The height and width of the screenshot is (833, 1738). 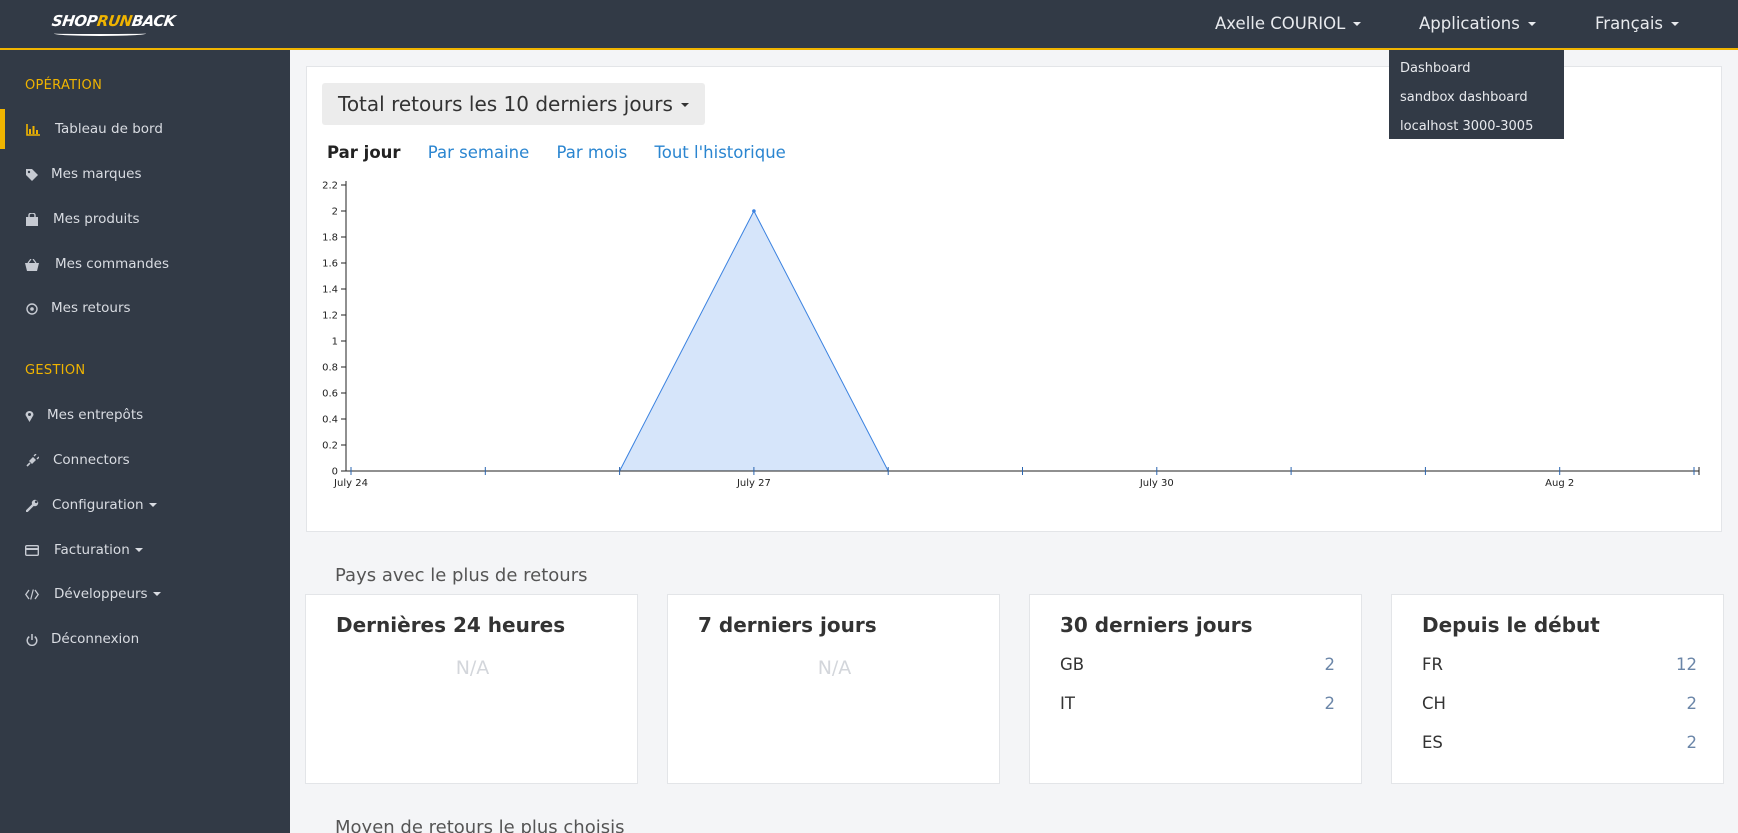 What do you see at coordinates (64, 85) in the screenshot?
I see `section-title-operation: OPÉRATION` at bounding box center [64, 85].